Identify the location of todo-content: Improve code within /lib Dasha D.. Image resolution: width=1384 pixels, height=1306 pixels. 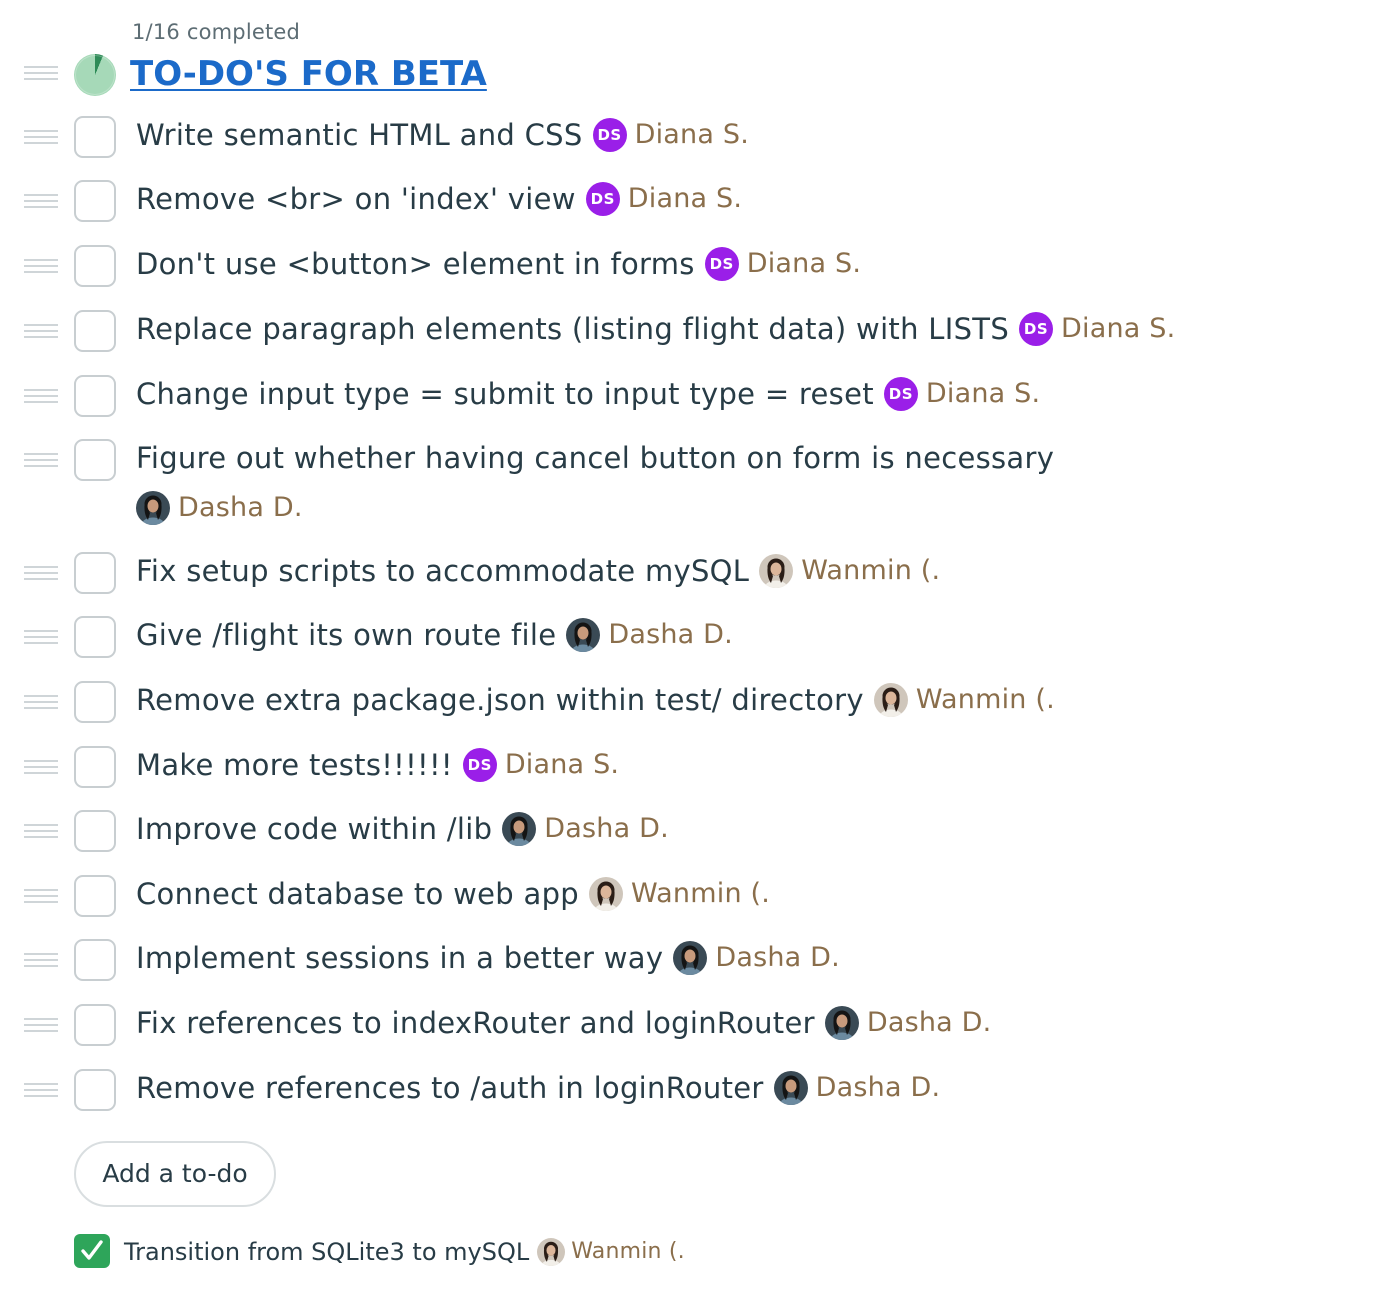
(688, 830).